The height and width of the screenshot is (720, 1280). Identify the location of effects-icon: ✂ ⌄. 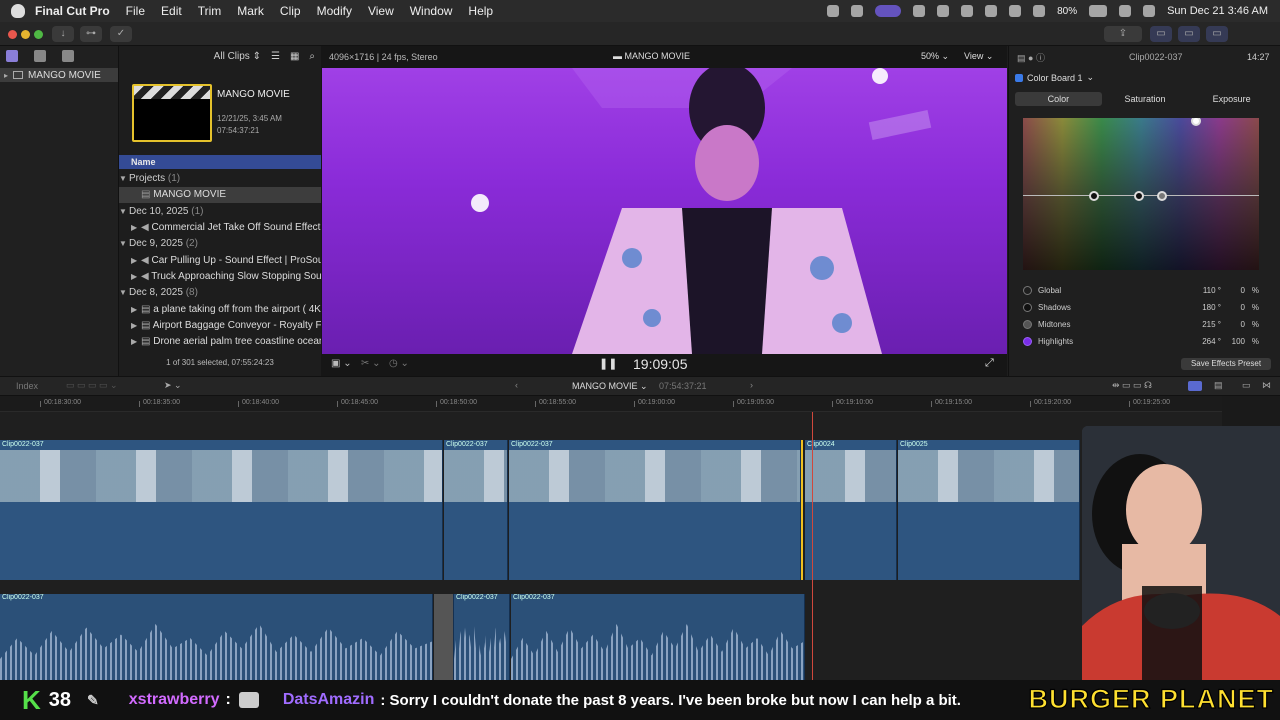
(371, 363).